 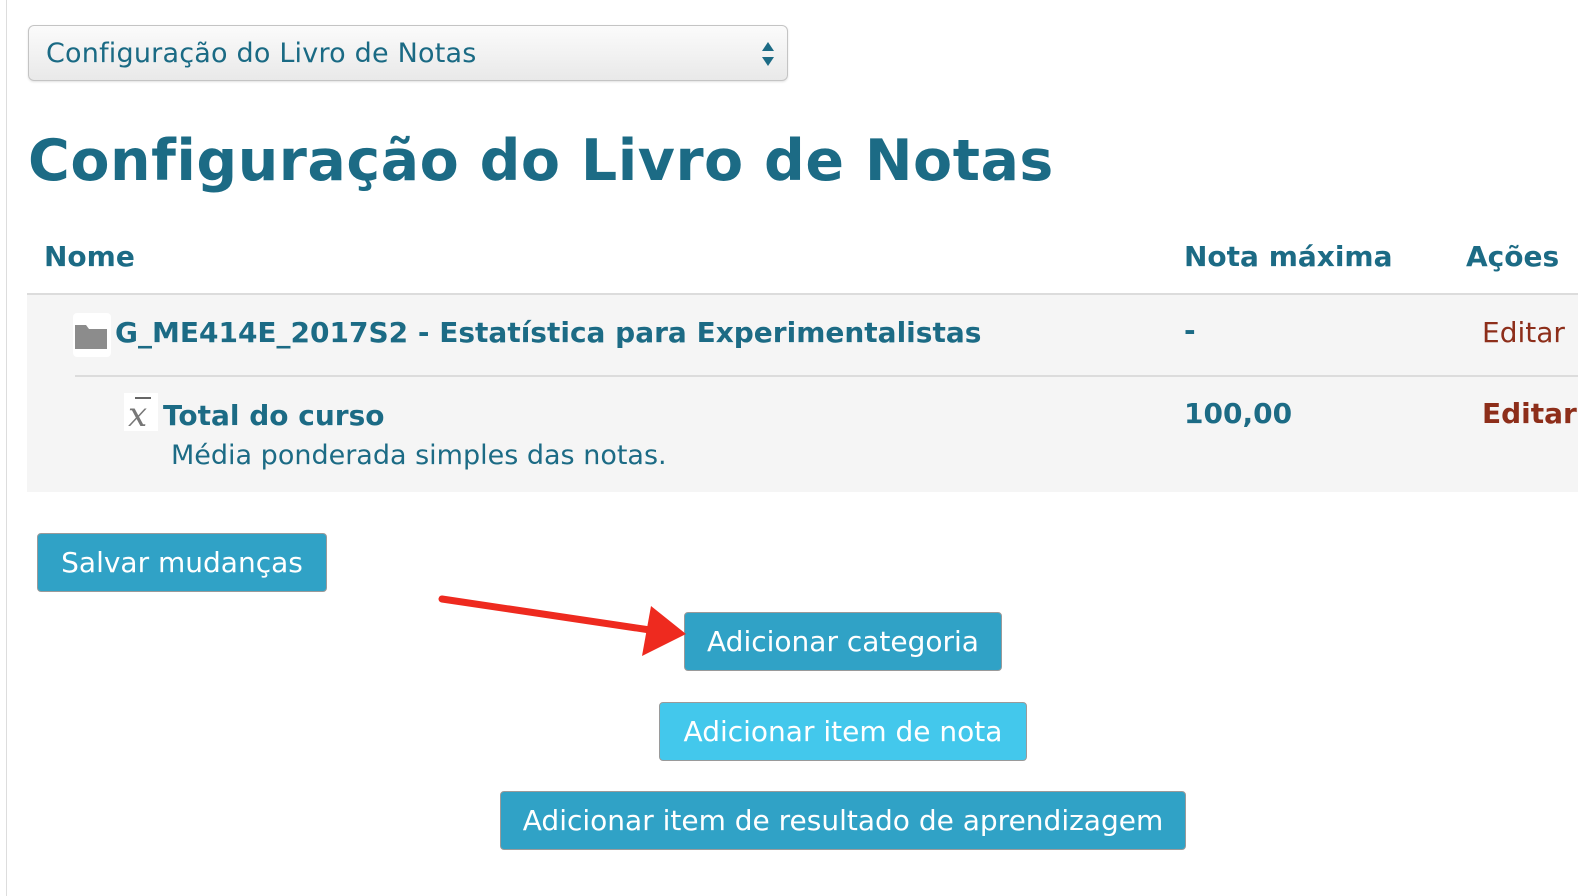 I want to click on svg-text: x, so click(x=137, y=413).